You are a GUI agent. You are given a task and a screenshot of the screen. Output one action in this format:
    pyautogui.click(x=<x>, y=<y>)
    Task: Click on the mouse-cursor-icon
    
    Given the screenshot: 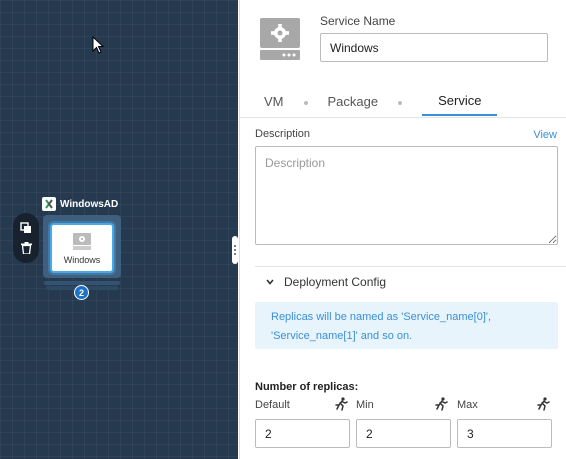 What is the action you would take?
    pyautogui.click(x=98, y=45)
    